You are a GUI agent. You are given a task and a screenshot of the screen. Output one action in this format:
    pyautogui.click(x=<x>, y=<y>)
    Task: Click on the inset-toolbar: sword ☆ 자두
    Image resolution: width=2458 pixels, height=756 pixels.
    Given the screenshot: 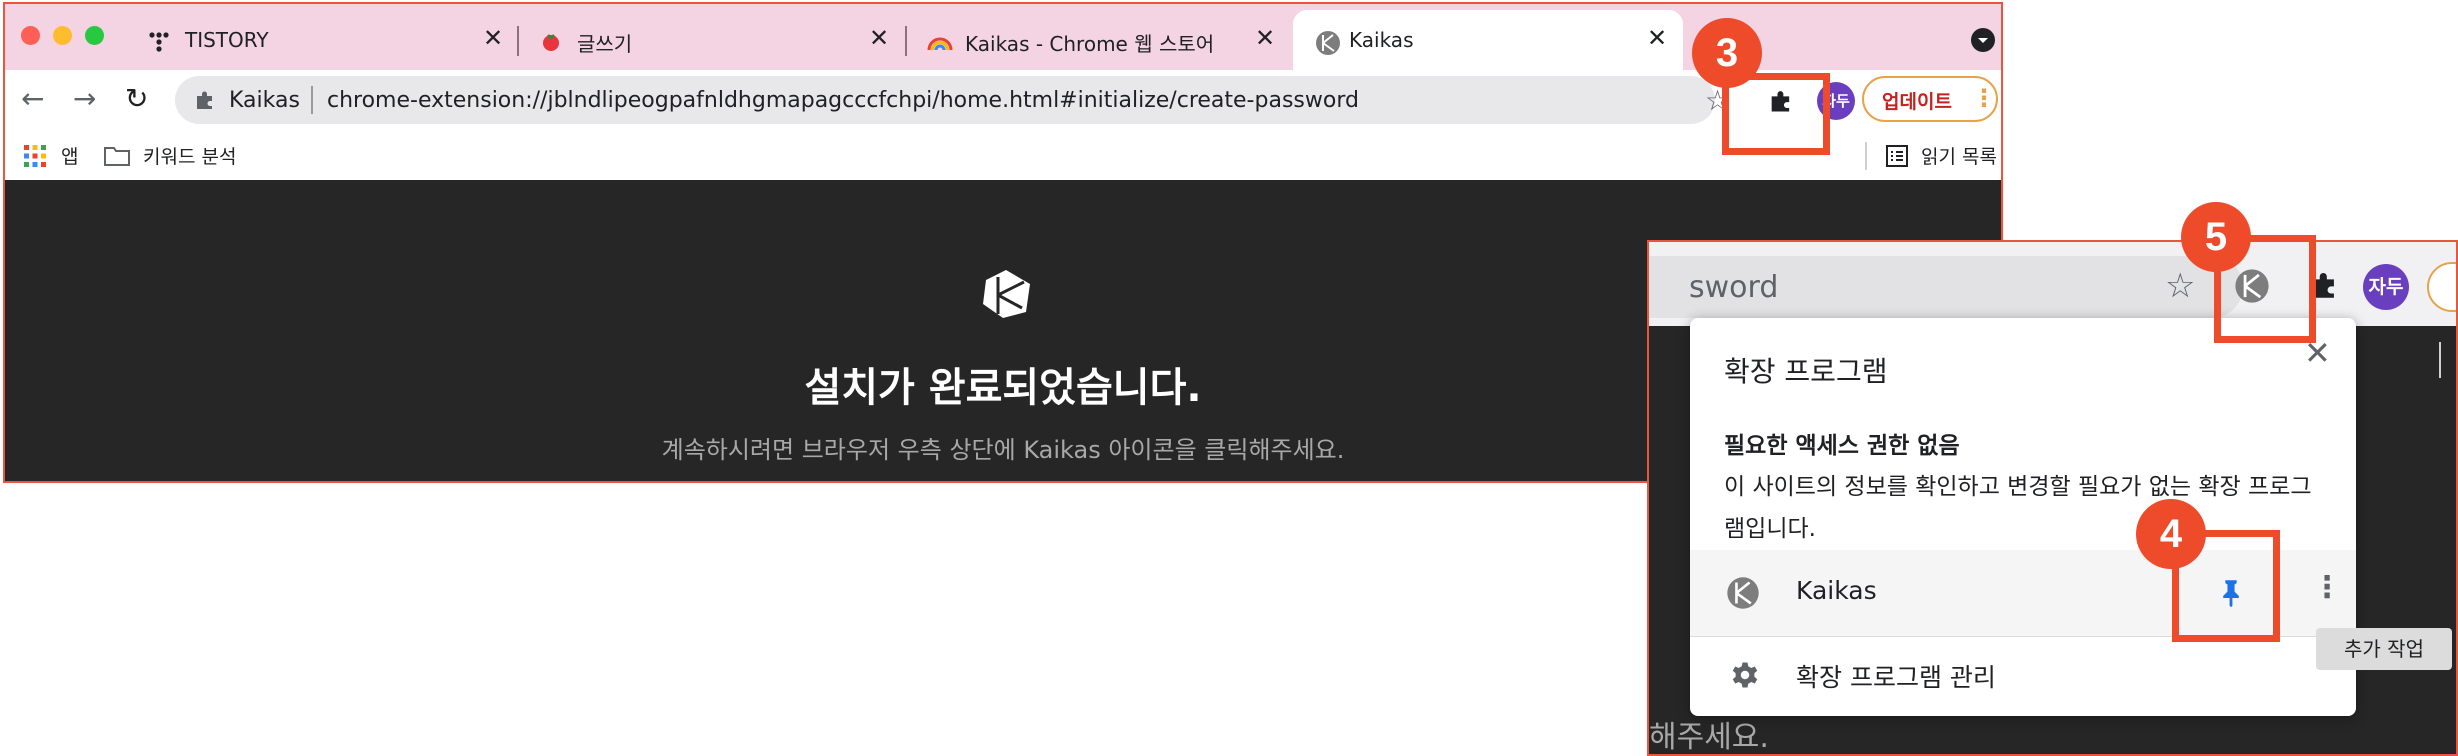 What is the action you would take?
    pyautogui.click(x=2052, y=284)
    